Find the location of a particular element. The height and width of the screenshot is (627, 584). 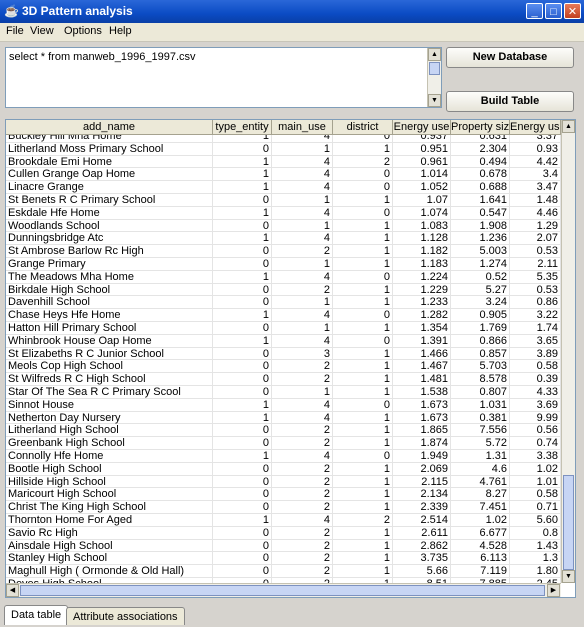

scroll-right-arrow-icon: ▶ is located at coordinates (553, 590).